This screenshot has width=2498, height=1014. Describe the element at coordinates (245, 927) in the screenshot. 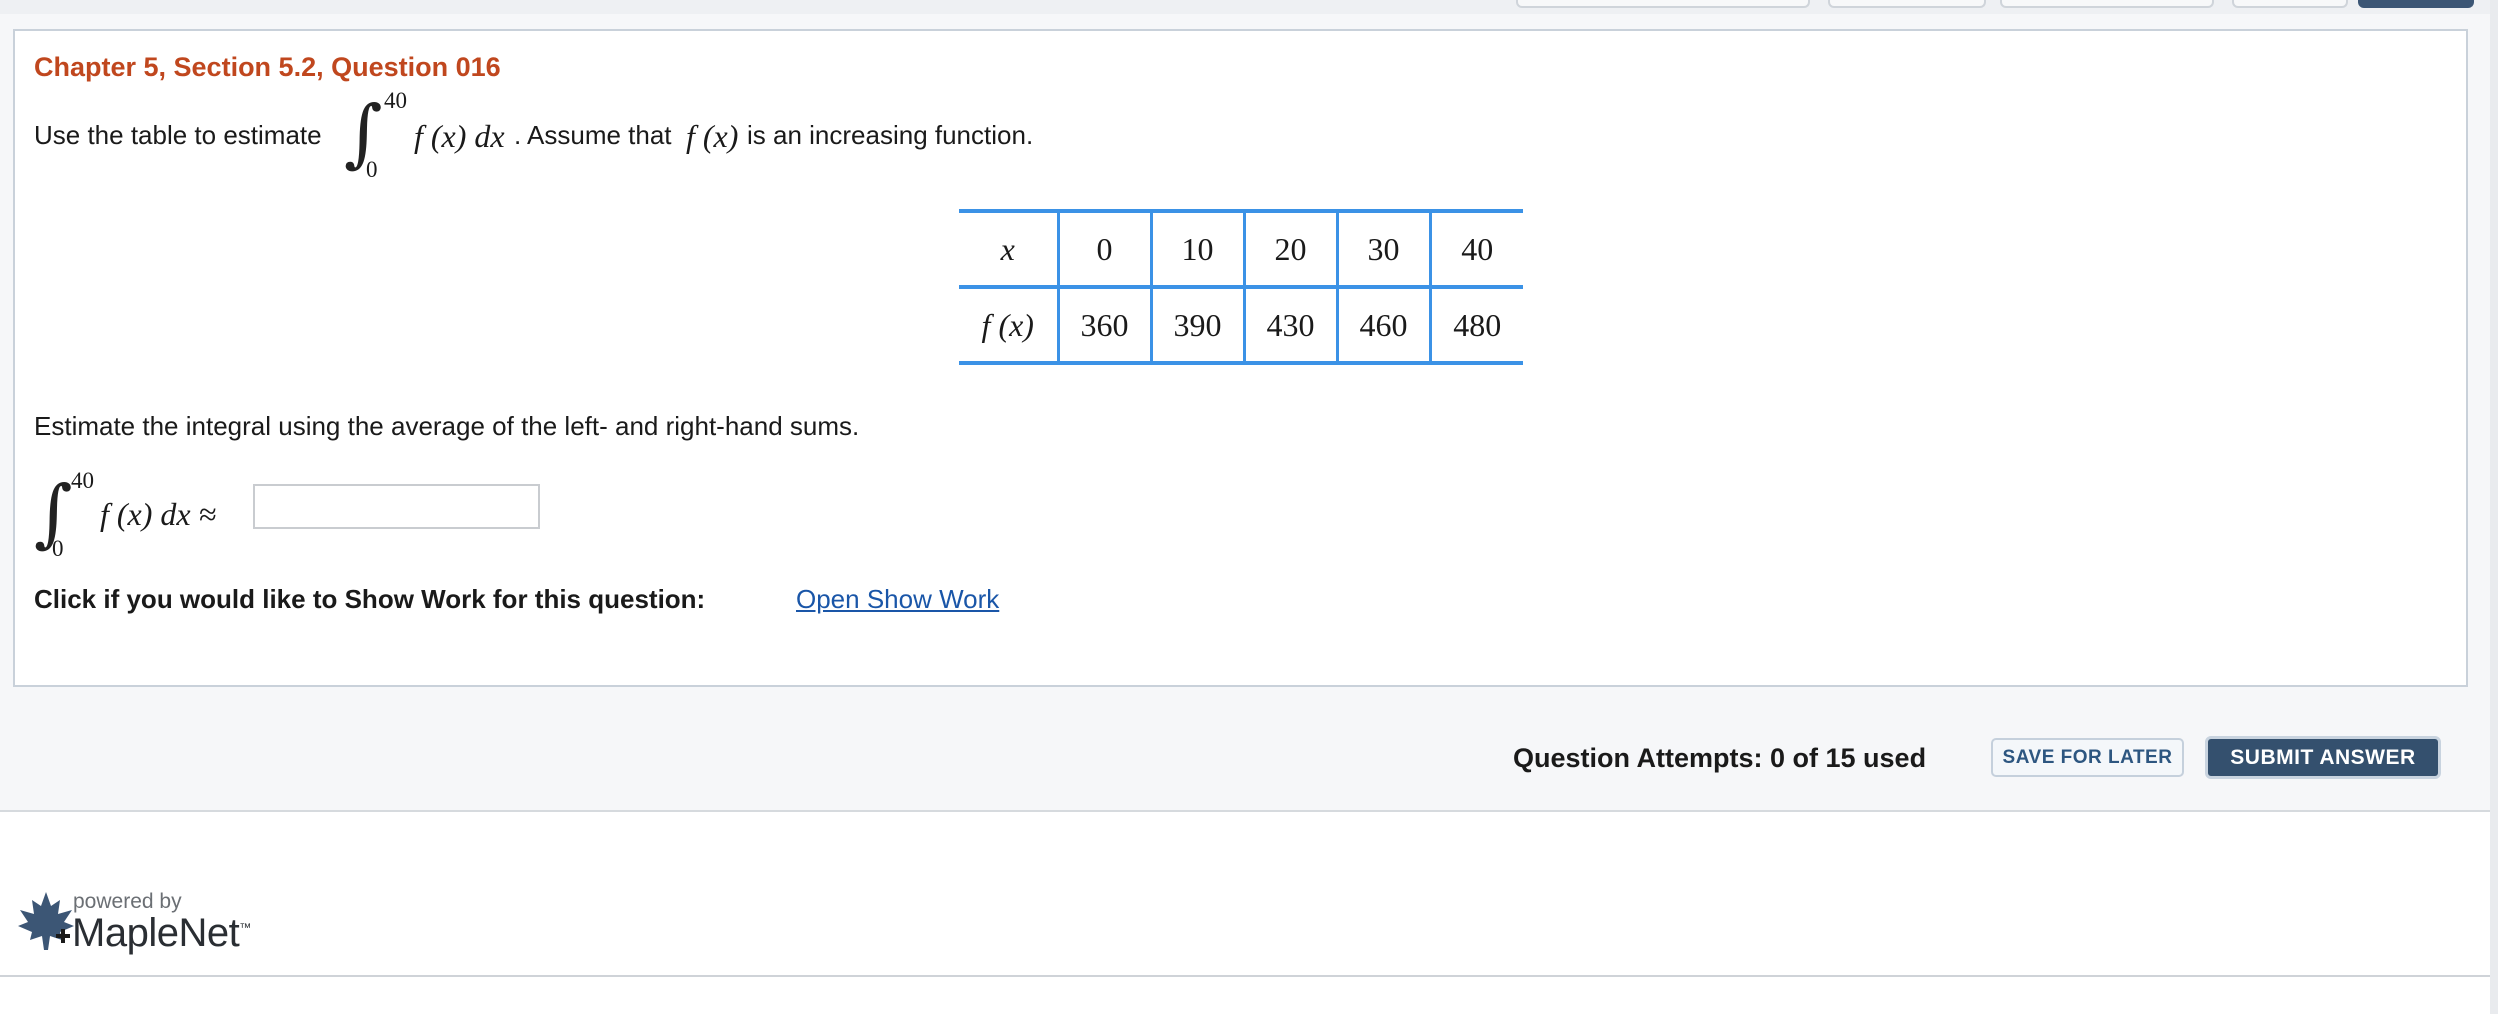

I see `trademark: ™` at that location.